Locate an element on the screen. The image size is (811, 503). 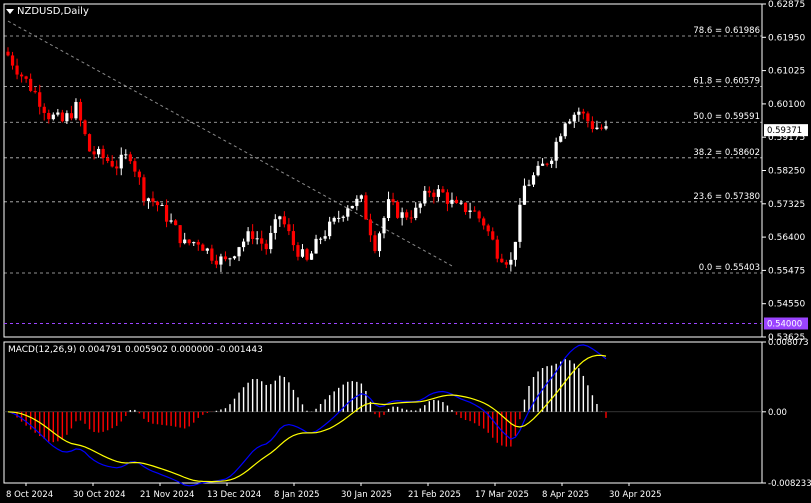
fib-level-label: 50.0 = 0.59591 is located at coordinates (726, 117).